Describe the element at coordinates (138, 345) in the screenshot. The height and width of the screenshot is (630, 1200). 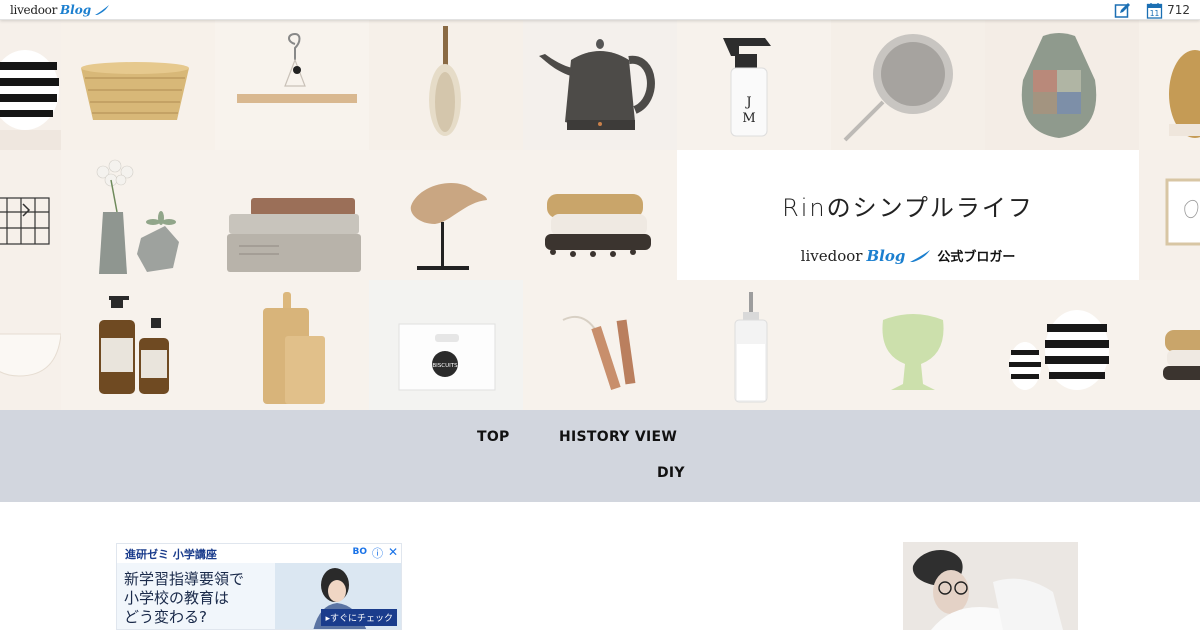
I see `tile-amber-bottles` at that location.